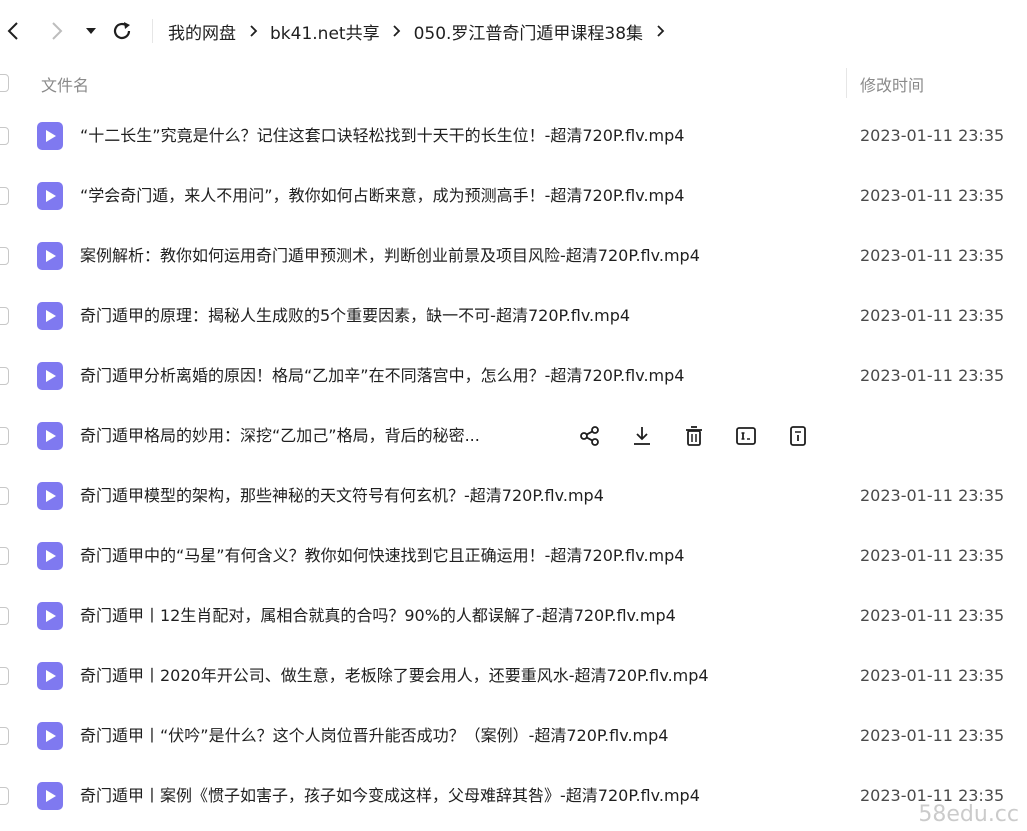 This screenshot has width=1027, height=831. Describe the element at coordinates (968, 814) in the screenshot. I see `watermark: 58edu.cc` at that location.